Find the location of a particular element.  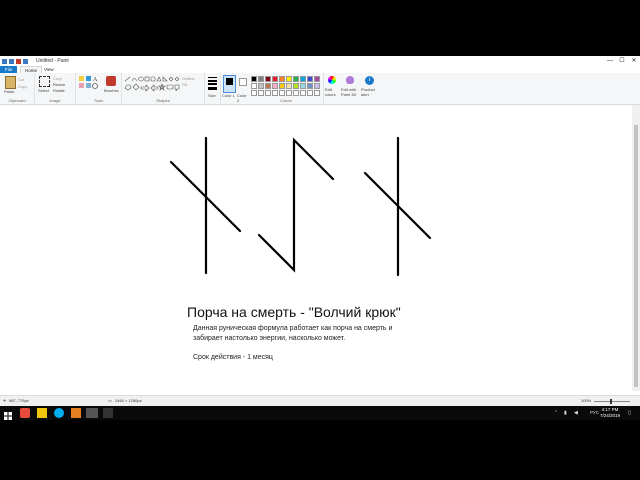

select-icon is located at coordinates (44, 81).